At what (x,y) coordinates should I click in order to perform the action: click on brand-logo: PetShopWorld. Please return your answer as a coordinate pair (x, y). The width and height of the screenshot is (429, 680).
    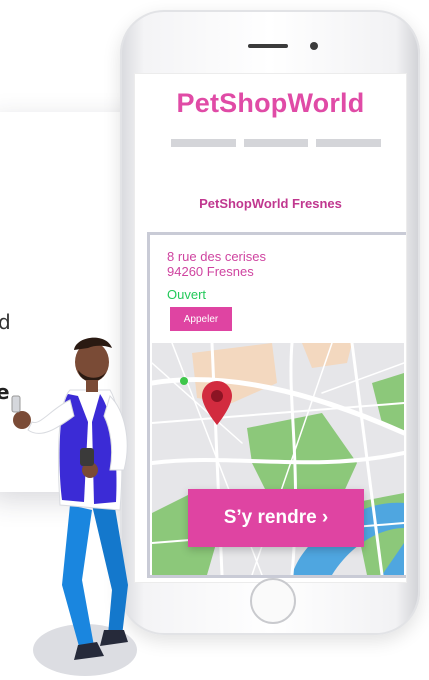
    Looking at the image, I should click on (270, 103).